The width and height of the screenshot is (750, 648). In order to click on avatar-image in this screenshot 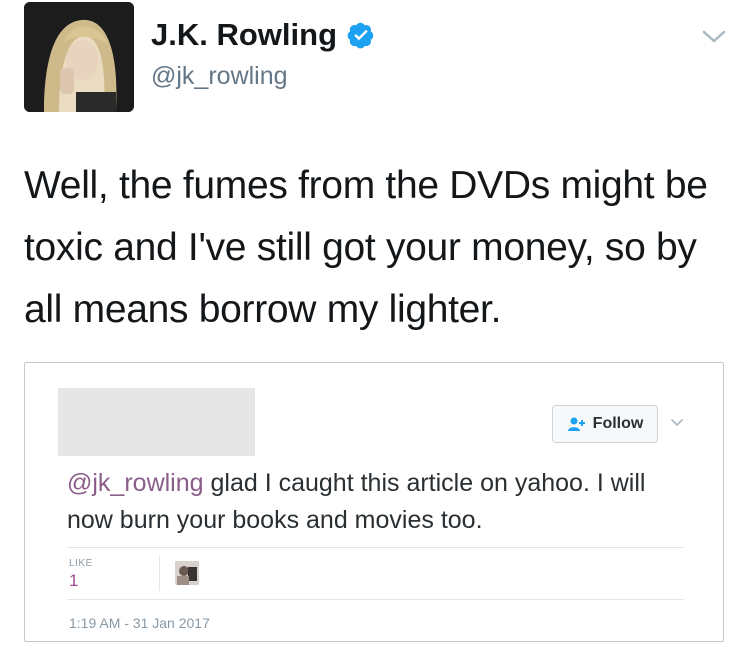, I will do `click(79, 57)`.